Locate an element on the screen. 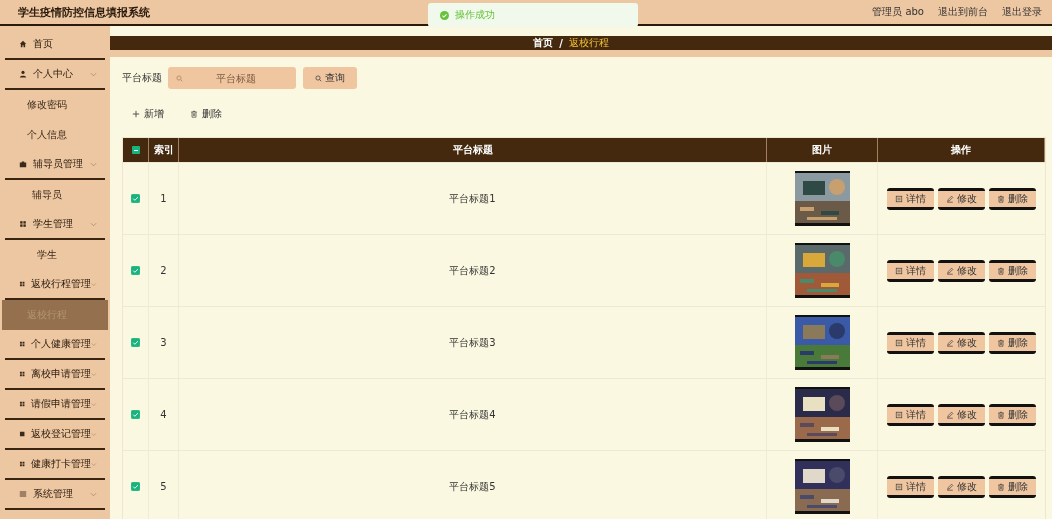 The width and height of the screenshot is (1052, 519). plus-icon is located at coordinates (136, 114).